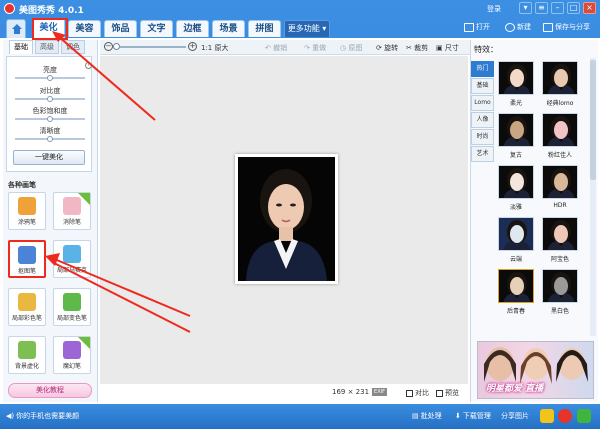 The height and width of the screenshot is (429, 600). Describe the element at coordinates (228, 28) in the screenshot. I see `tab-scene: 场景` at that location.